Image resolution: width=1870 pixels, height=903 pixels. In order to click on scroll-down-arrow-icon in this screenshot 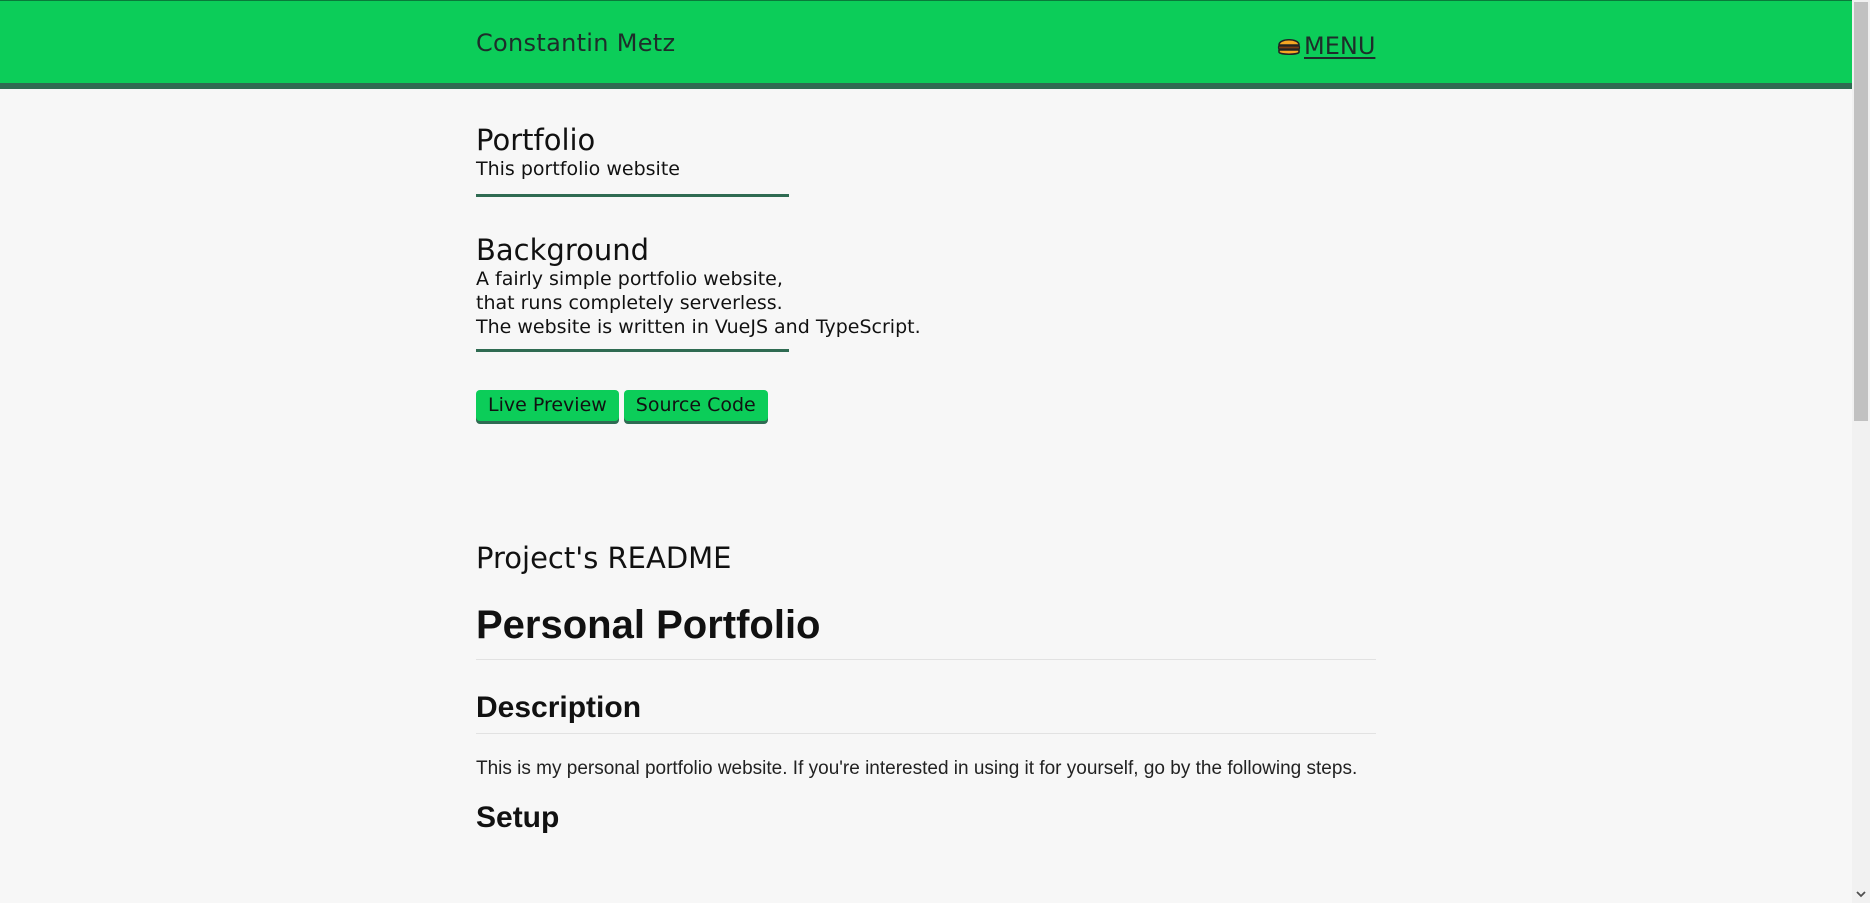, I will do `click(1861, 894)`.